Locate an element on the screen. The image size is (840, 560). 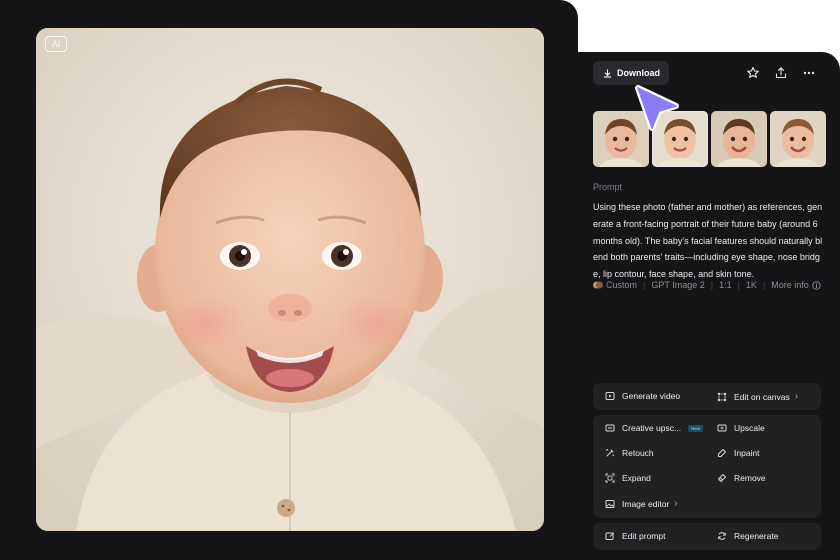
edit-on-canvas-button: Edit on canvas › is located at coordinates (757, 396).